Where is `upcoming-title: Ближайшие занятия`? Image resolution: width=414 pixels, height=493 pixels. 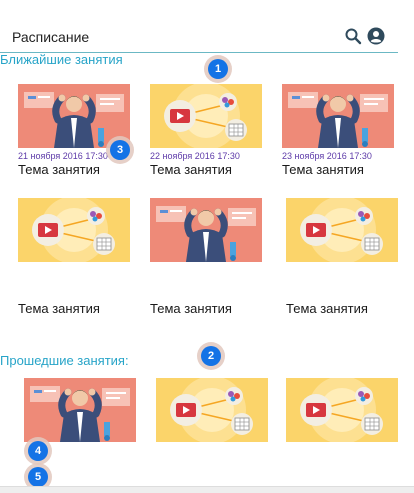 upcoming-title: Ближайшие занятия is located at coordinates (61, 59).